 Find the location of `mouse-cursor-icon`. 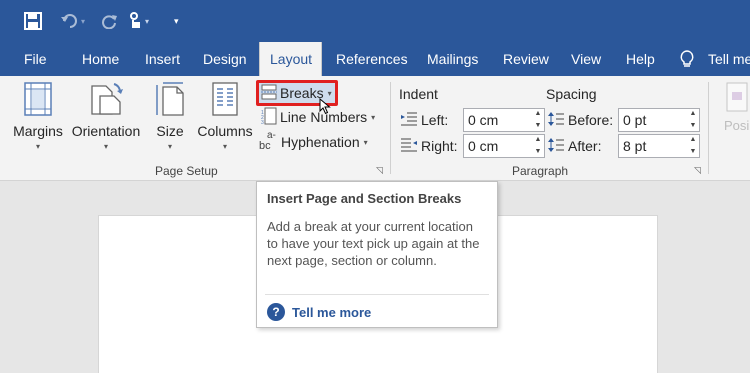

mouse-cursor-icon is located at coordinates (325, 108).